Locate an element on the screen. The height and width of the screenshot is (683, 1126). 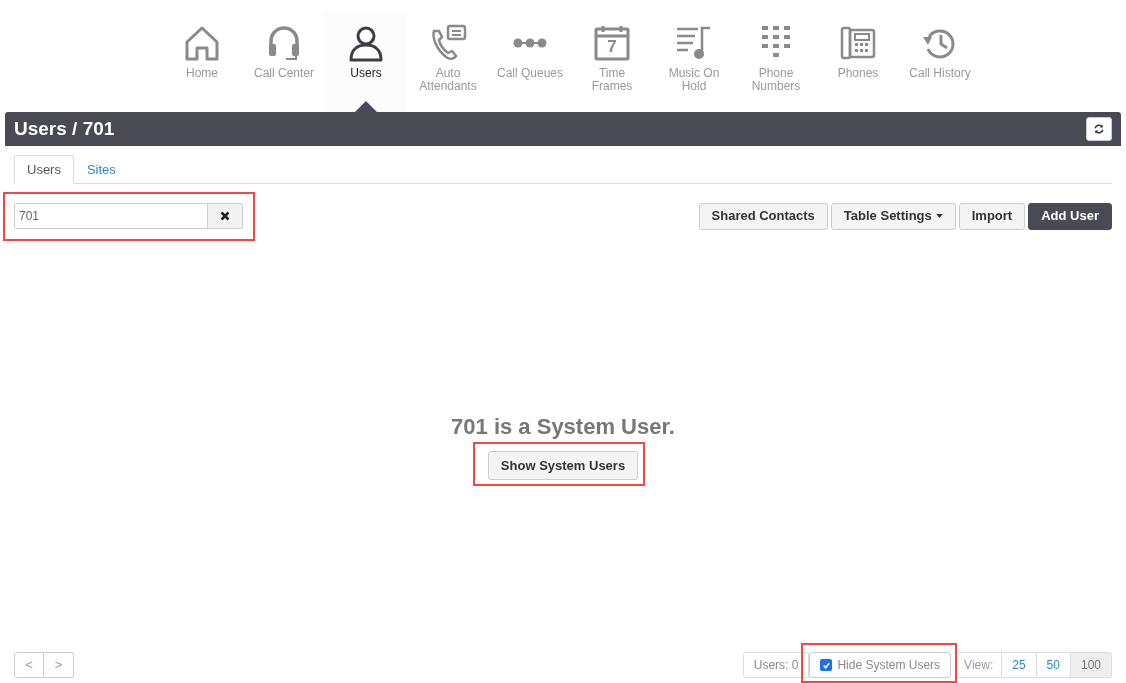
nav-item: 7 Time Frames is located at coordinates (612, 62).